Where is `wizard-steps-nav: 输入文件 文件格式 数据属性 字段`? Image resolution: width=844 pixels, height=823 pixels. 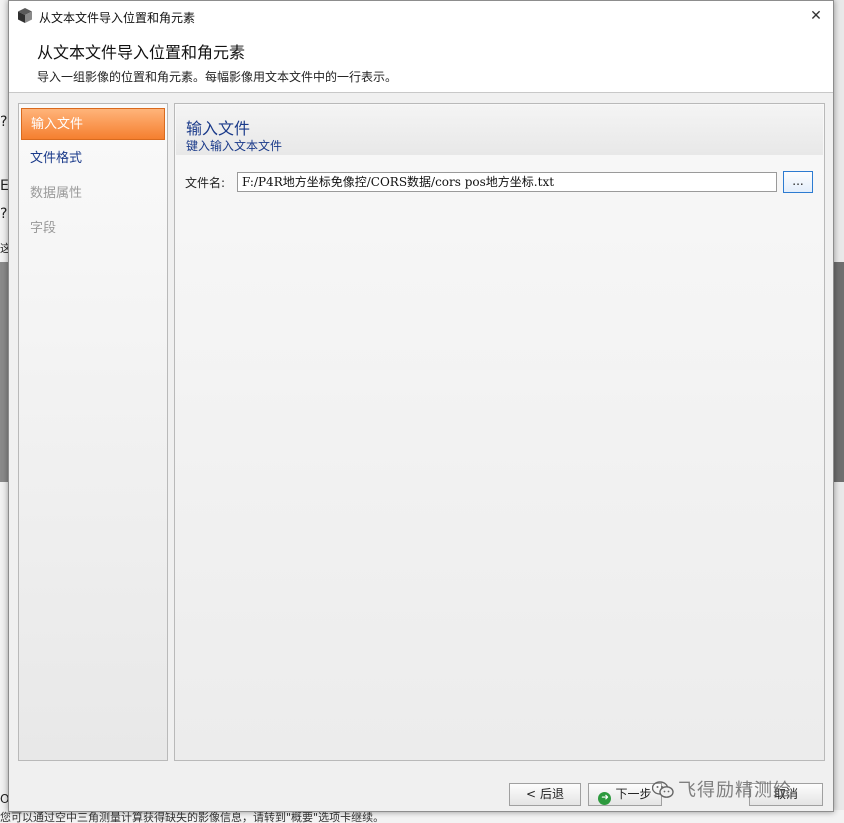 wizard-steps-nav: 输入文件 文件格式 数据属性 字段 is located at coordinates (93, 432).